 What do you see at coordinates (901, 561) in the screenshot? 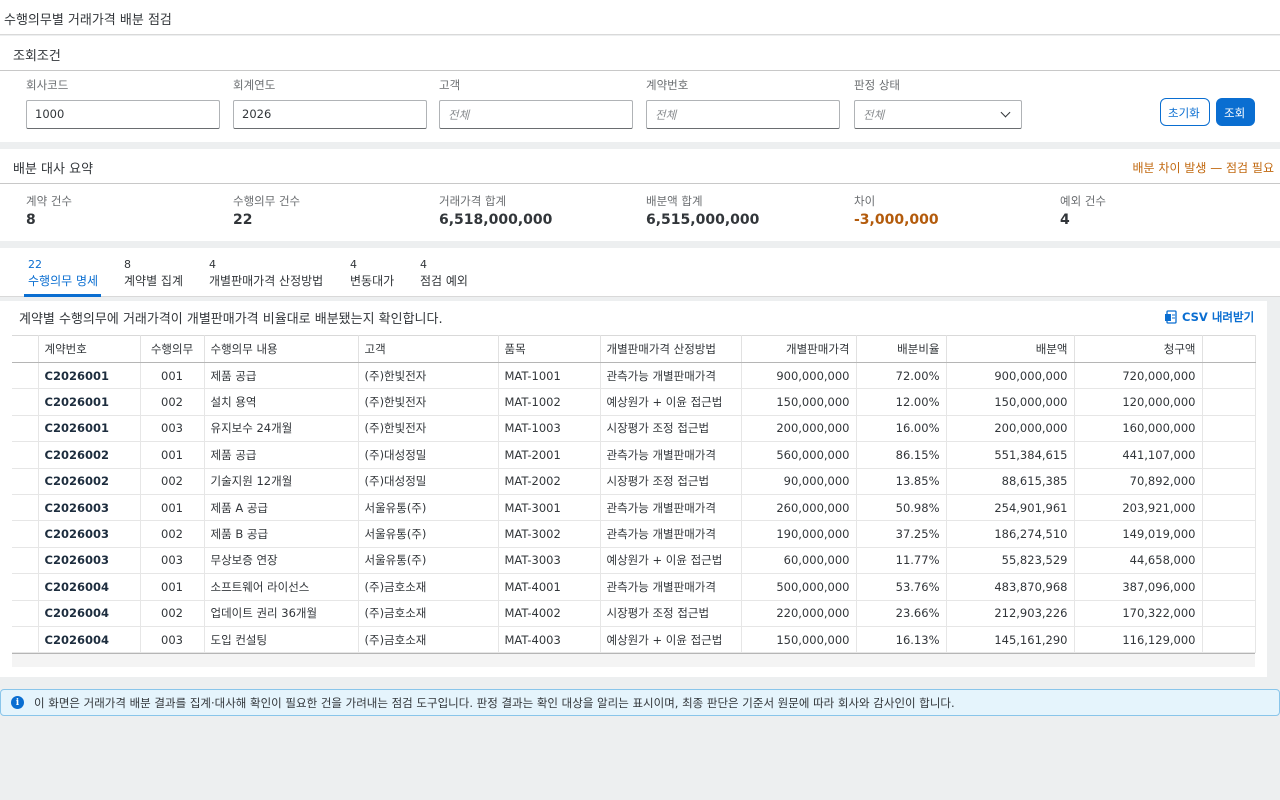
I see `table-cell: 11.77%` at bounding box center [901, 561].